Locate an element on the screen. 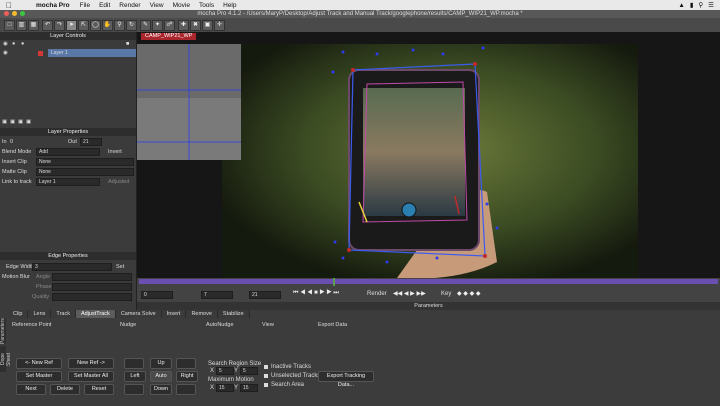 The image size is (720, 406). edge-width-value: 3 is located at coordinates (72, 267).